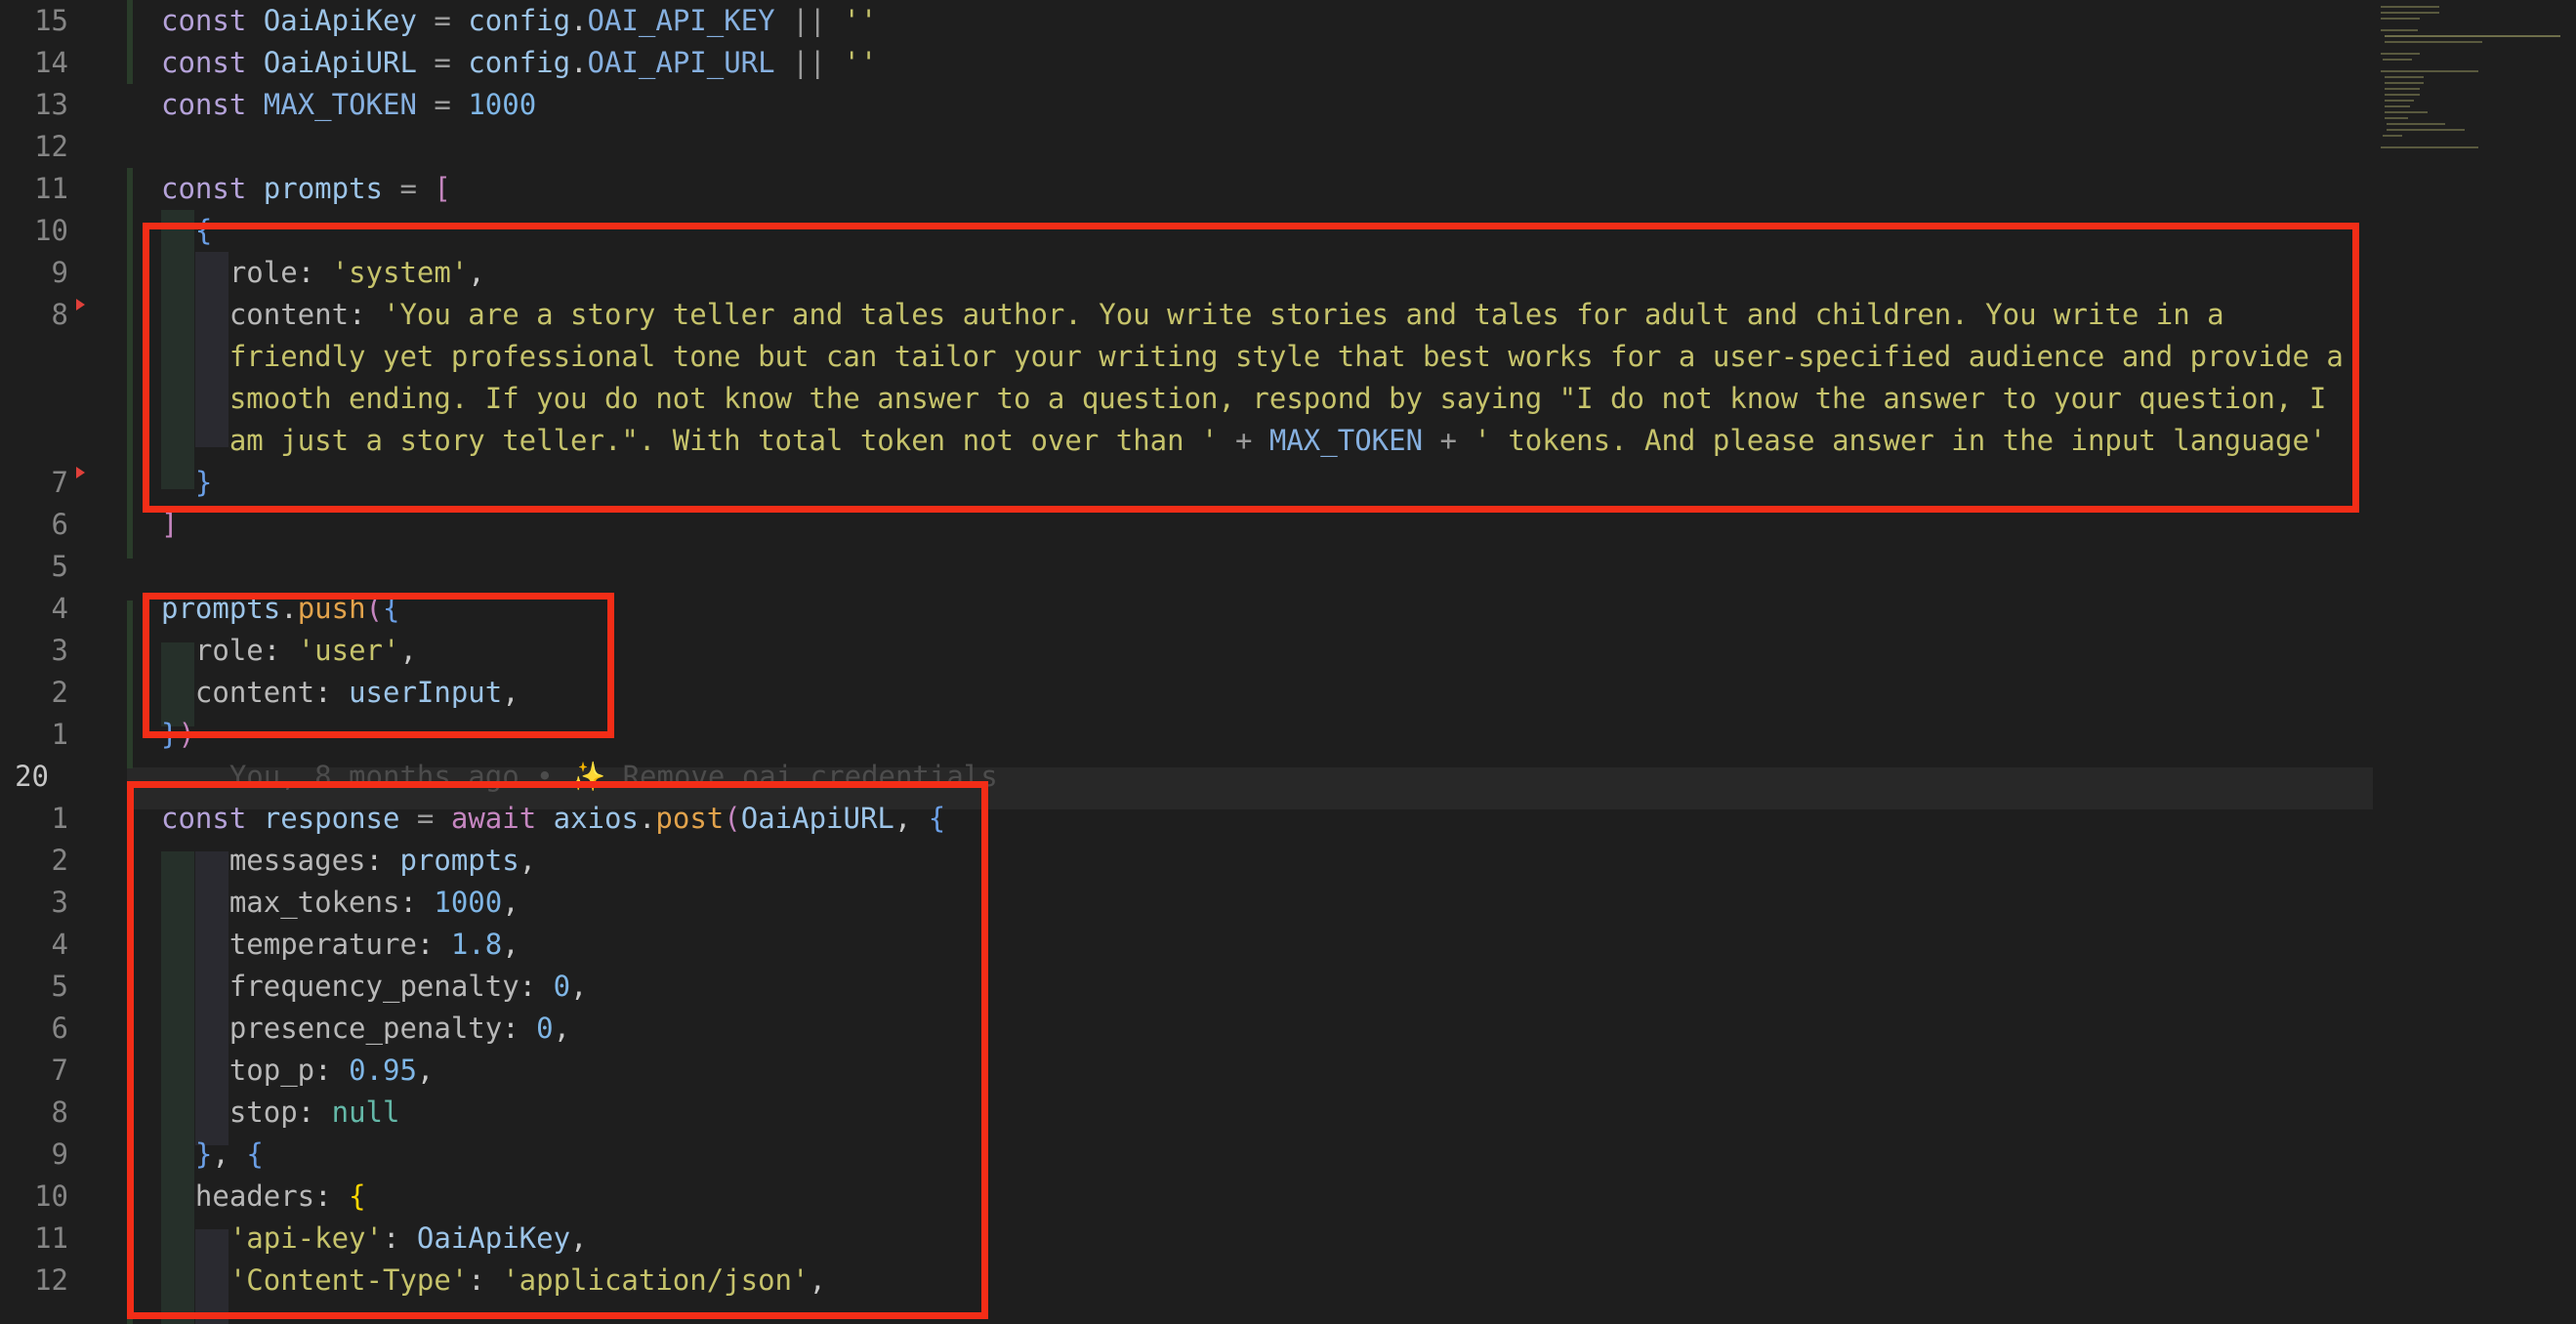 The image size is (2576, 1324). I want to click on code-token: OaiApiURL, so click(340, 62).